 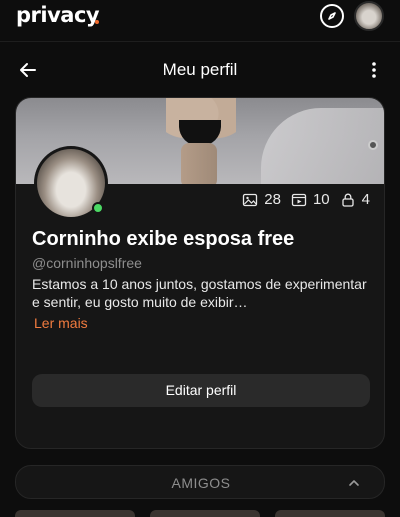 I want to click on top-bar: privacy, so click(x=200, y=18).